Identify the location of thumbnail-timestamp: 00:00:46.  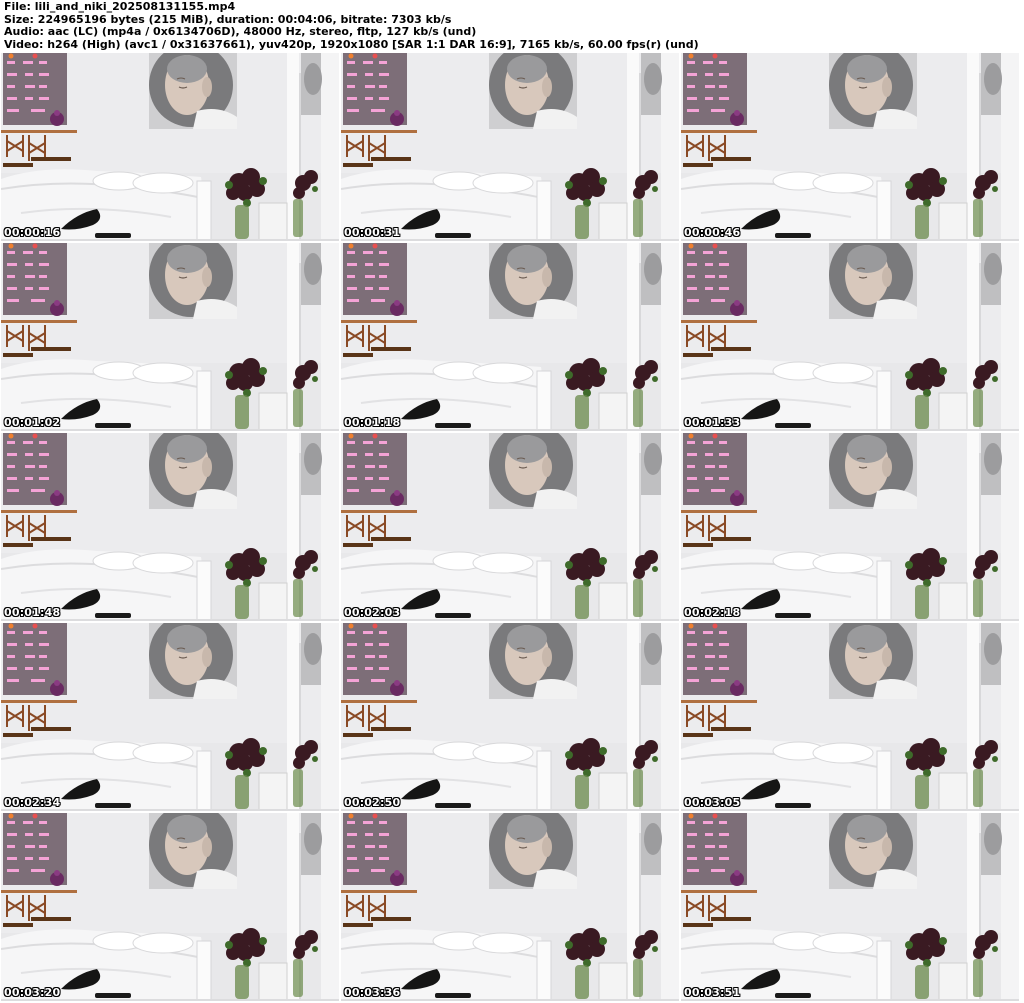
(712, 232).